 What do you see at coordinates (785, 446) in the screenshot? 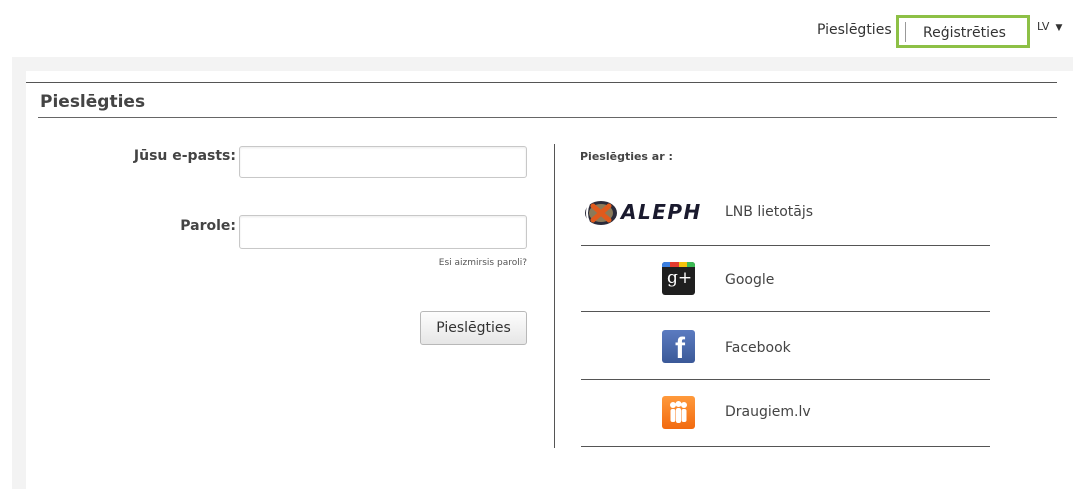
I see `provider-divider` at bounding box center [785, 446].